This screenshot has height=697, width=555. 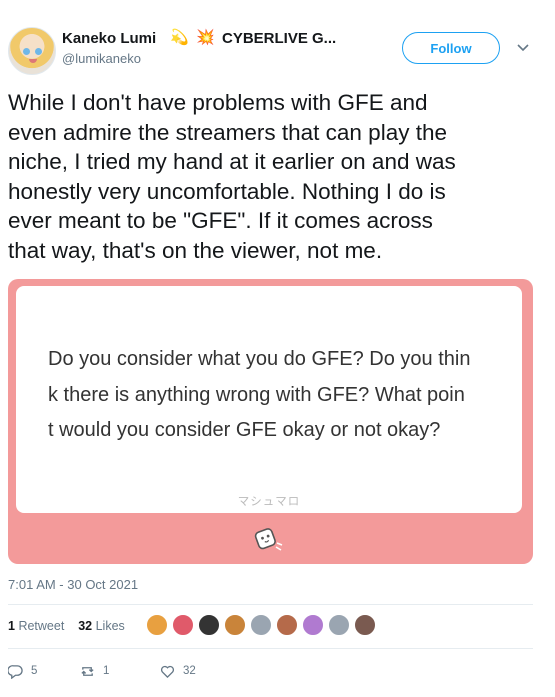 What do you see at coordinates (179, 37) in the screenshot?
I see `dizzy-emoji-icon: 💫` at bounding box center [179, 37].